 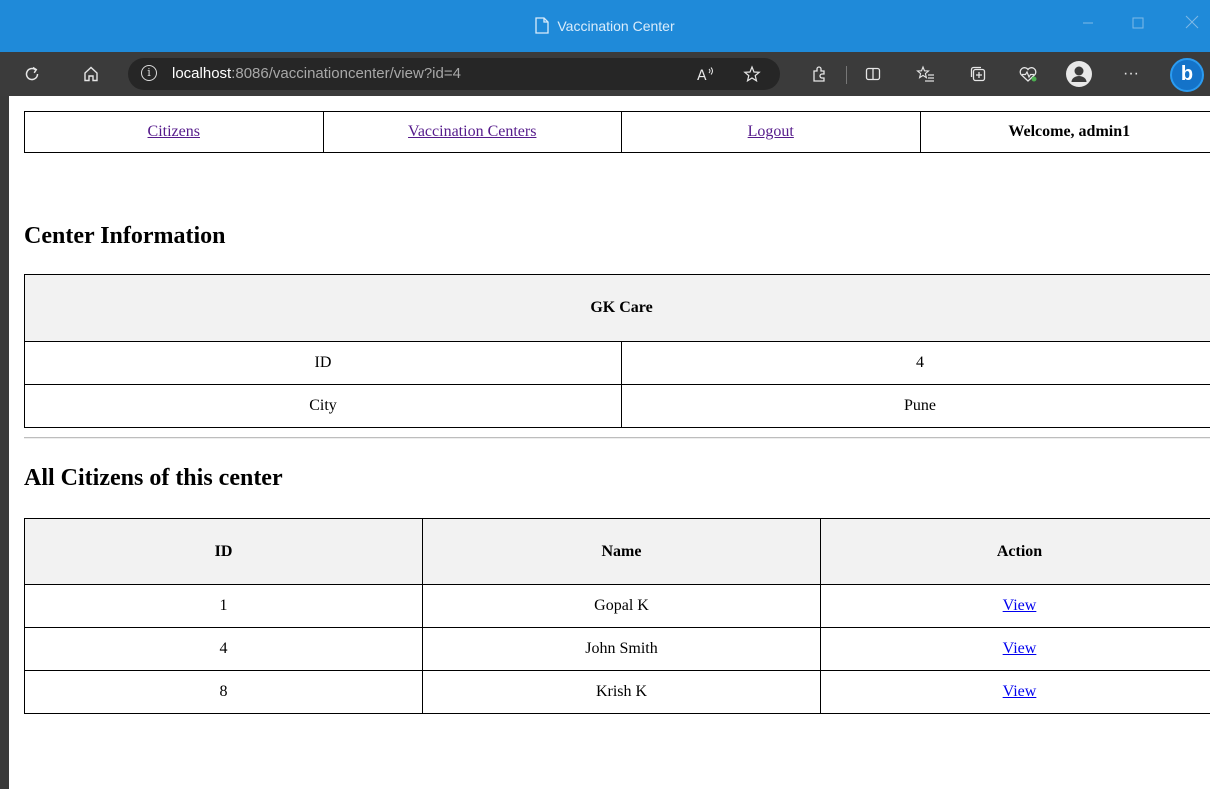 What do you see at coordinates (153, 478) in the screenshot?
I see `citizens-heading: All Citizens of this center` at bounding box center [153, 478].